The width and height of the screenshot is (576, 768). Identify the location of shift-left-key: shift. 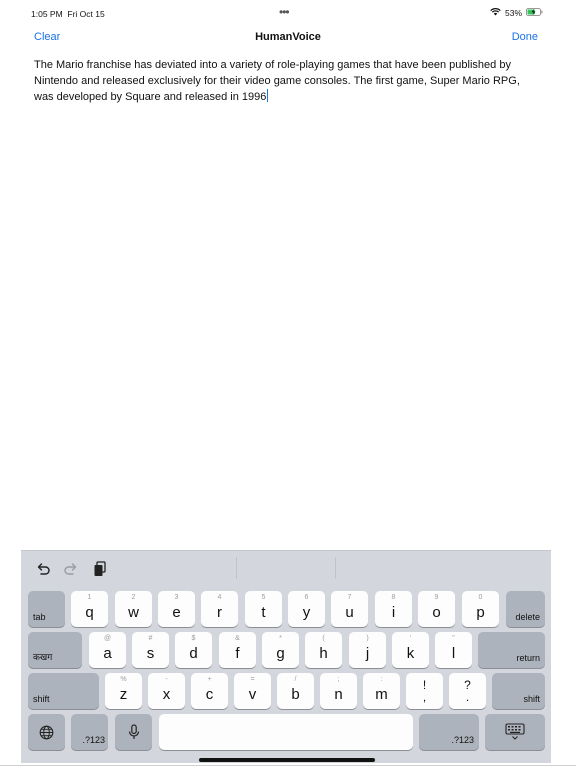
(63, 691).